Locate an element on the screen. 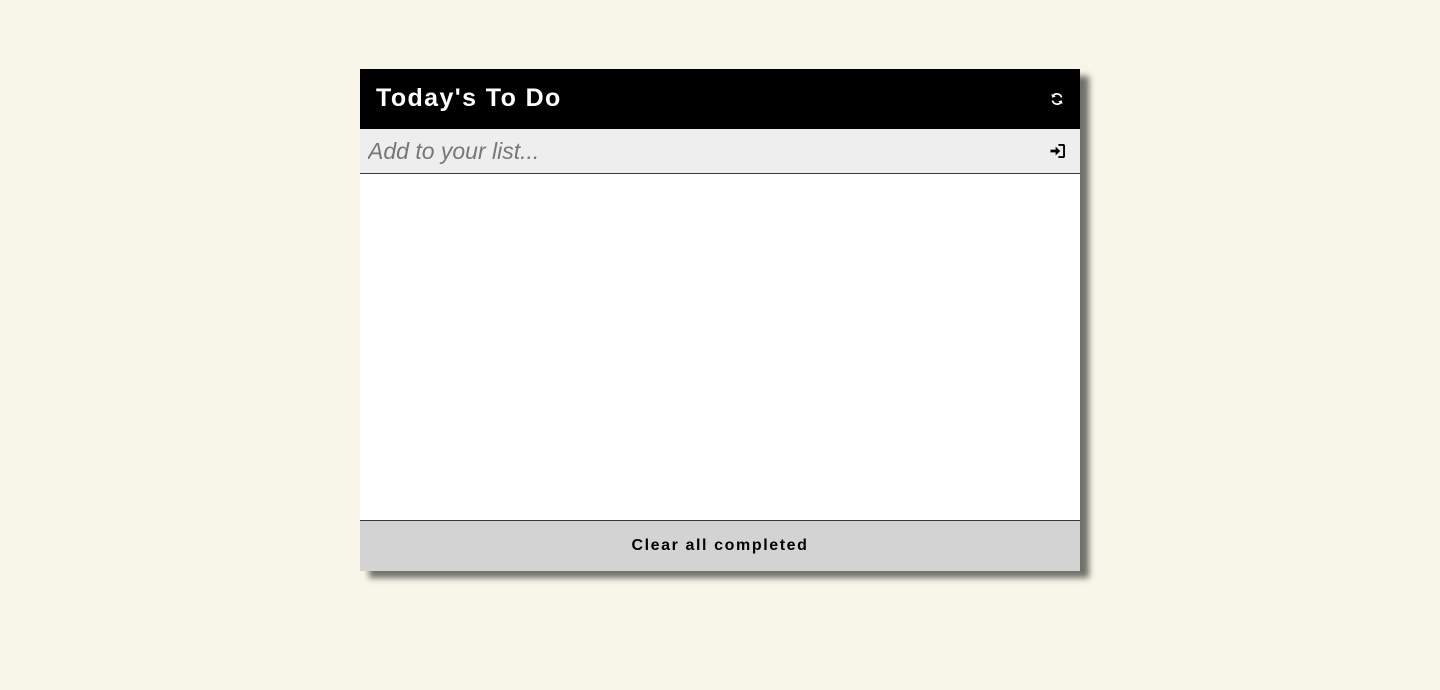  clear-completed-label: Clear all completed is located at coordinates (720, 545).